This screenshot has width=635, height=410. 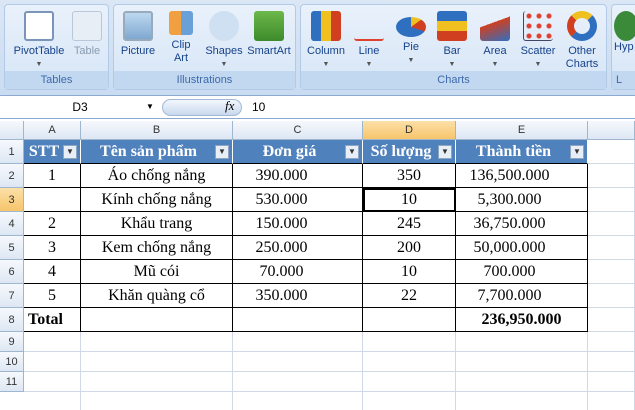 What do you see at coordinates (522, 176) in the screenshot?
I see `table-cell: 136,500.000` at bounding box center [522, 176].